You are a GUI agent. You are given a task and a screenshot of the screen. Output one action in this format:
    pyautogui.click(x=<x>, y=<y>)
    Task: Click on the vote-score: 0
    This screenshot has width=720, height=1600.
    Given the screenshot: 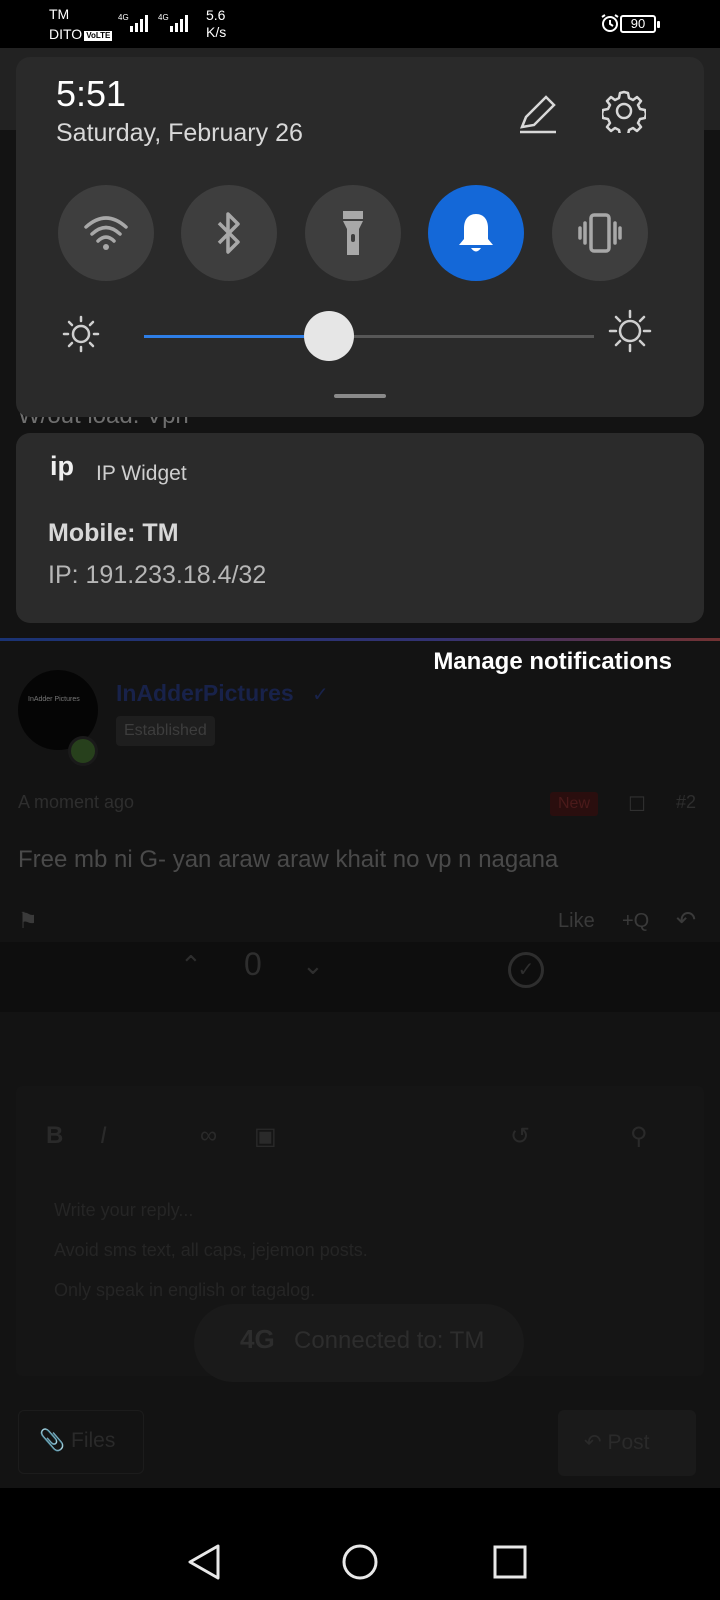 What is the action you would take?
    pyautogui.click(x=253, y=964)
    